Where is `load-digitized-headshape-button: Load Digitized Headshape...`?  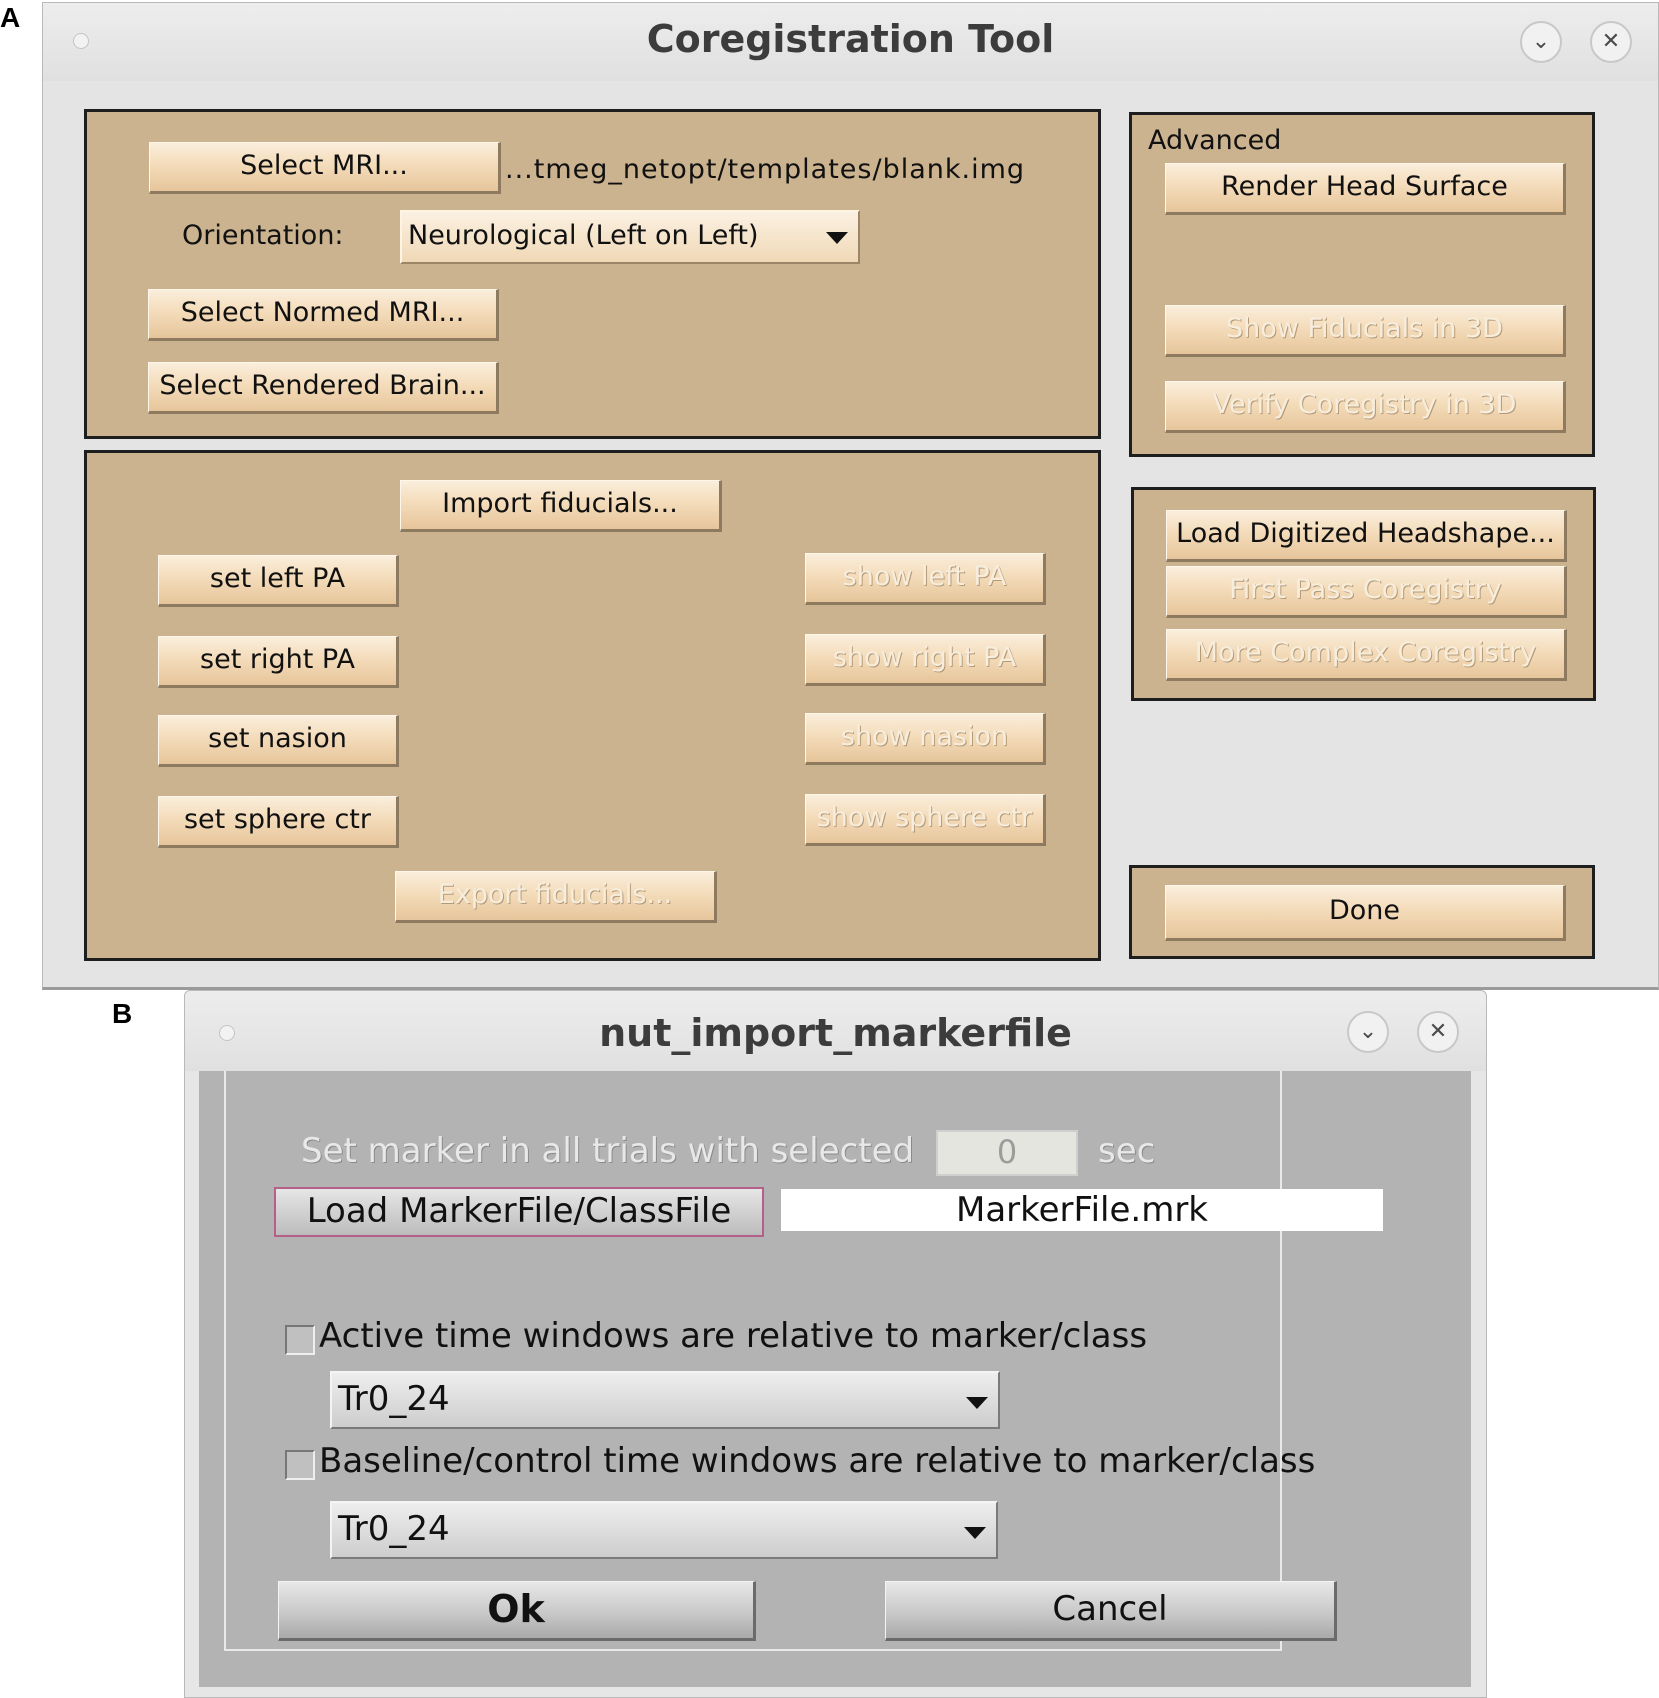 load-digitized-headshape-button: Load Digitized Headshape... is located at coordinates (1366, 536).